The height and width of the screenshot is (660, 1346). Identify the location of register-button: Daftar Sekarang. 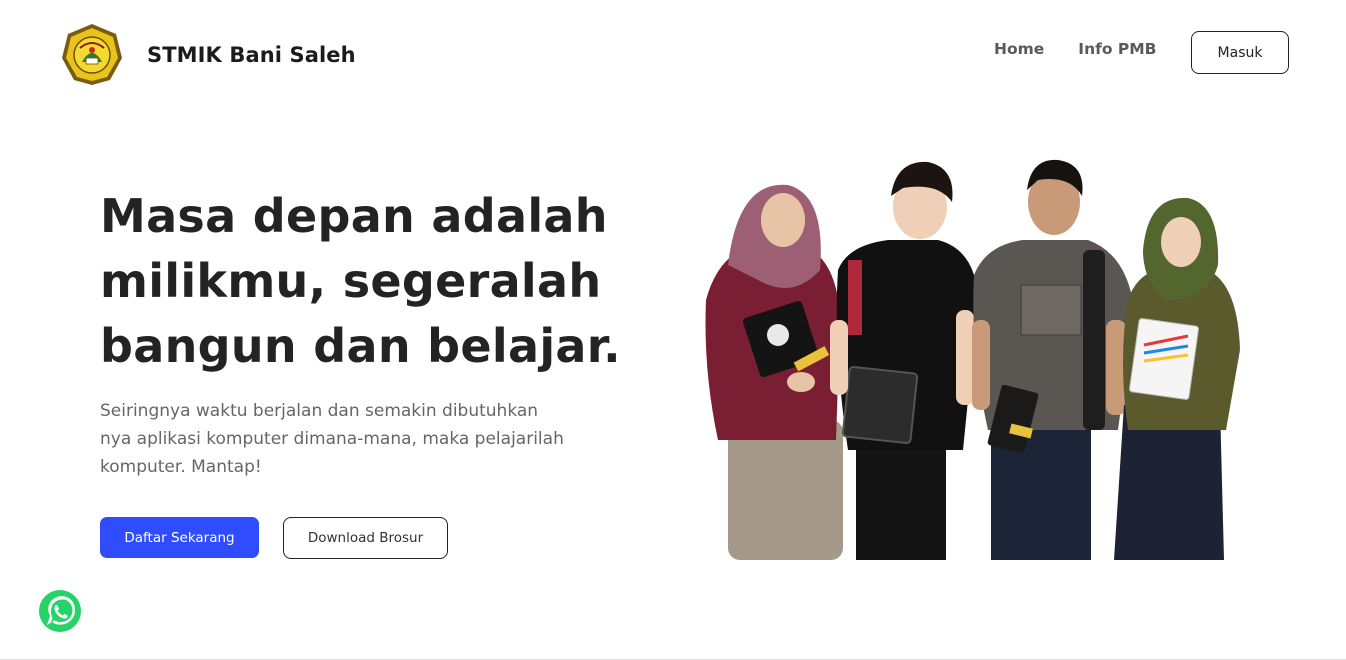
(179, 537).